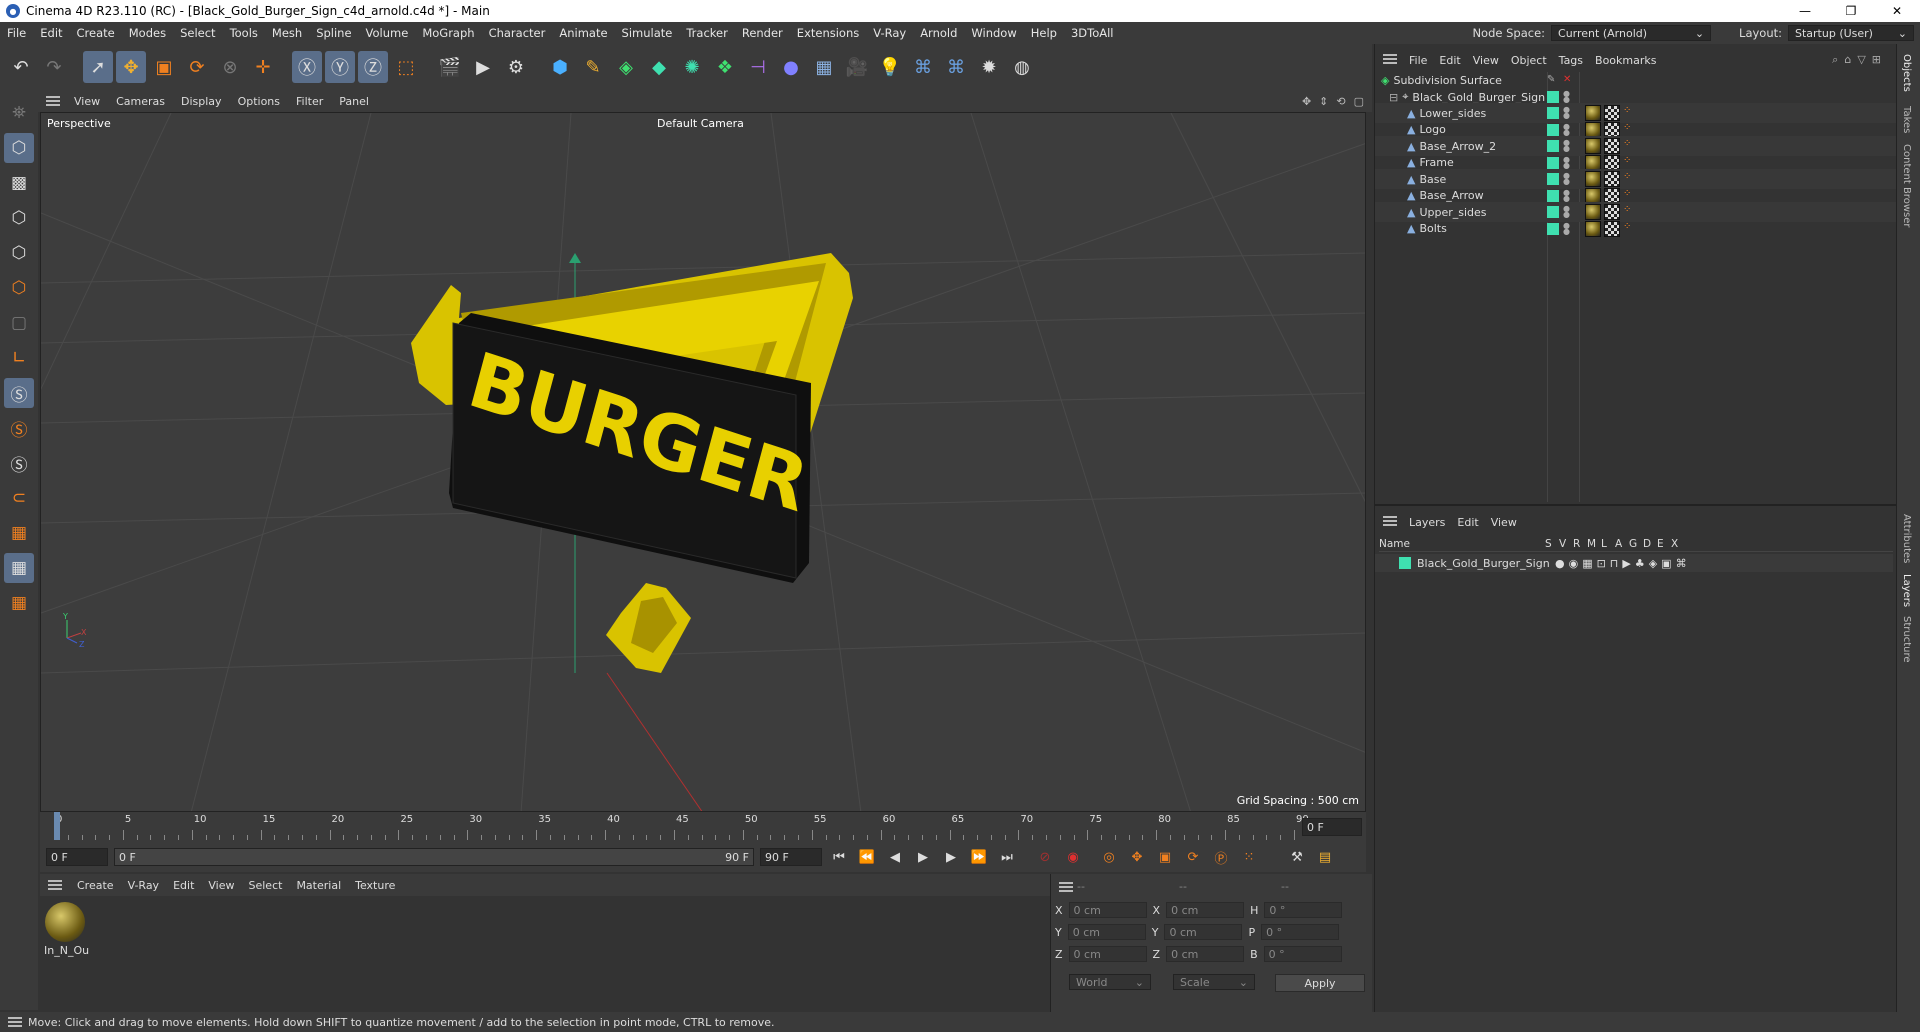 This screenshot has width=1920, height=1032. Describe the element at coordinates (387, 33) in the screenshot. I see `menu-volume: Volume` at that location.